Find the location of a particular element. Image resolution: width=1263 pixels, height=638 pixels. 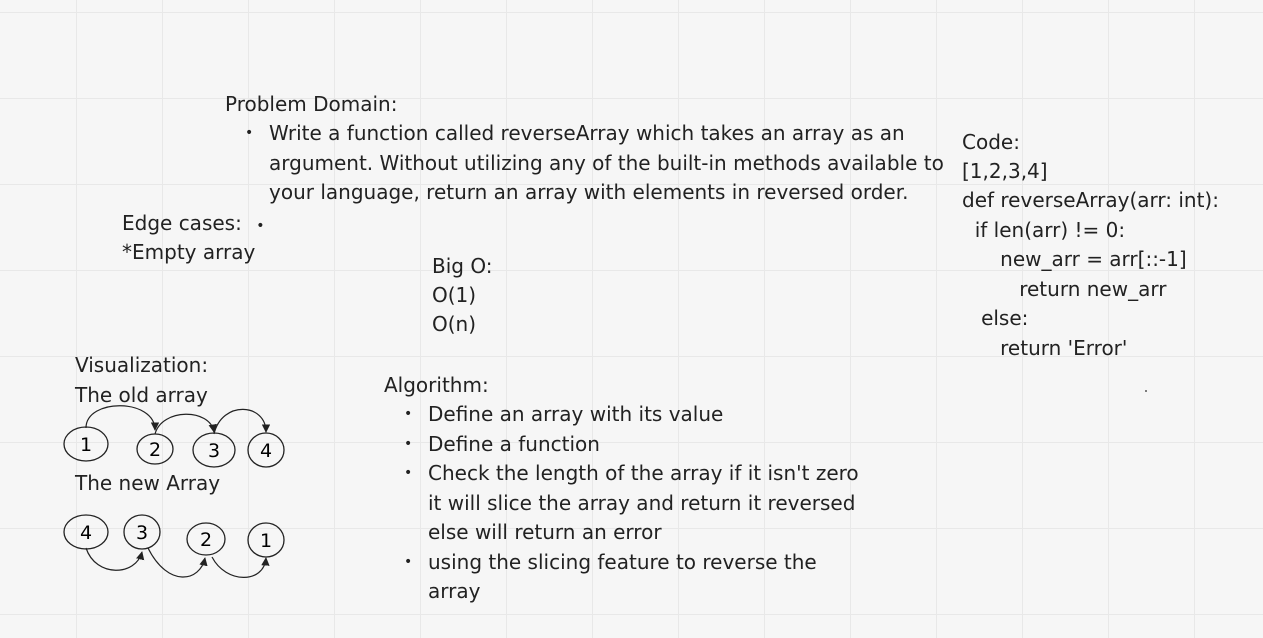

old-node-label: 2 is located at coordinates (155, 450).